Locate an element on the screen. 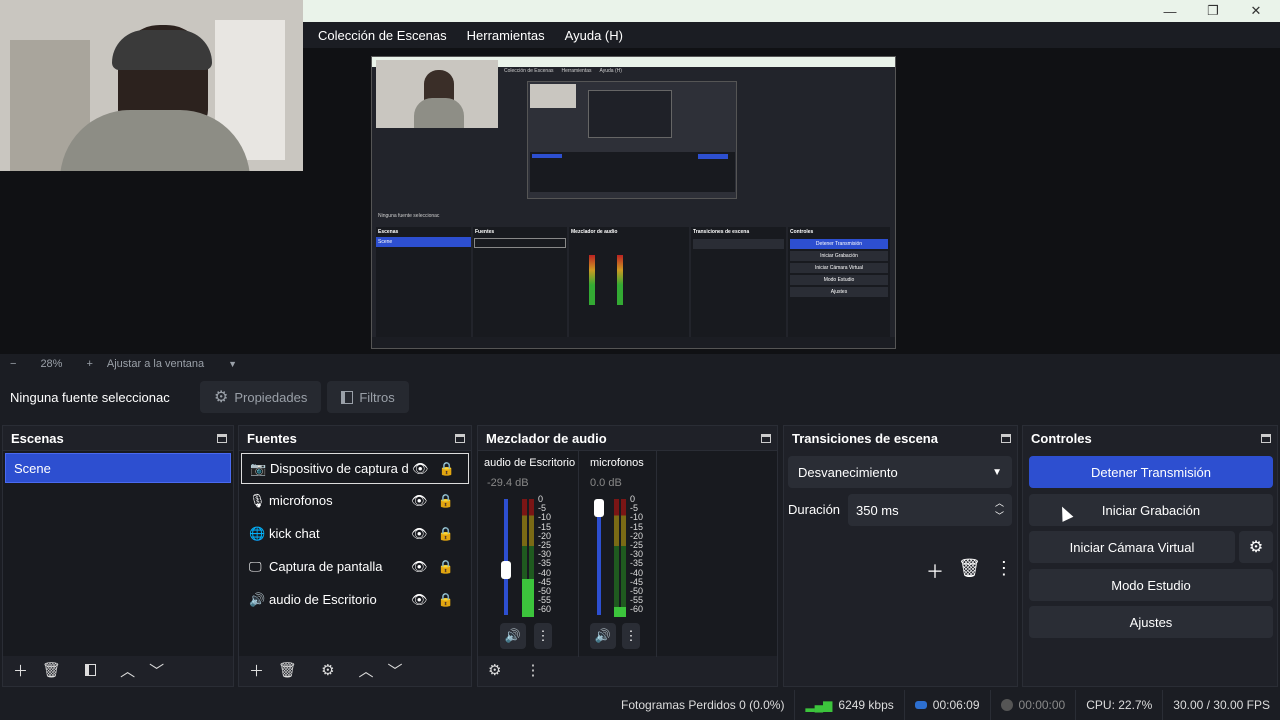 The image size is (1280, 720). bitrate: 6249 kbps is located at coordinates (866, 705).